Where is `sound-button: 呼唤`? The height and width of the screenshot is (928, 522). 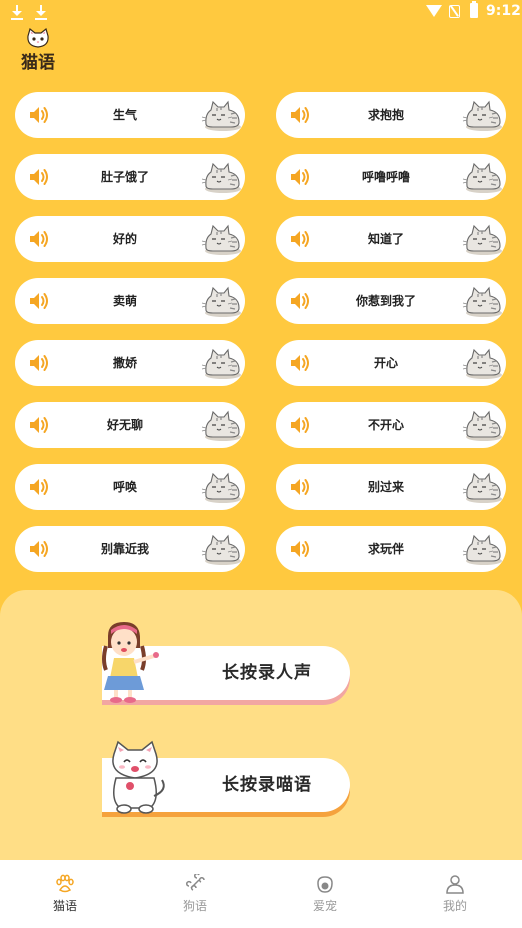 sound-button: 呼唤 is located at coordinates (130, 487).